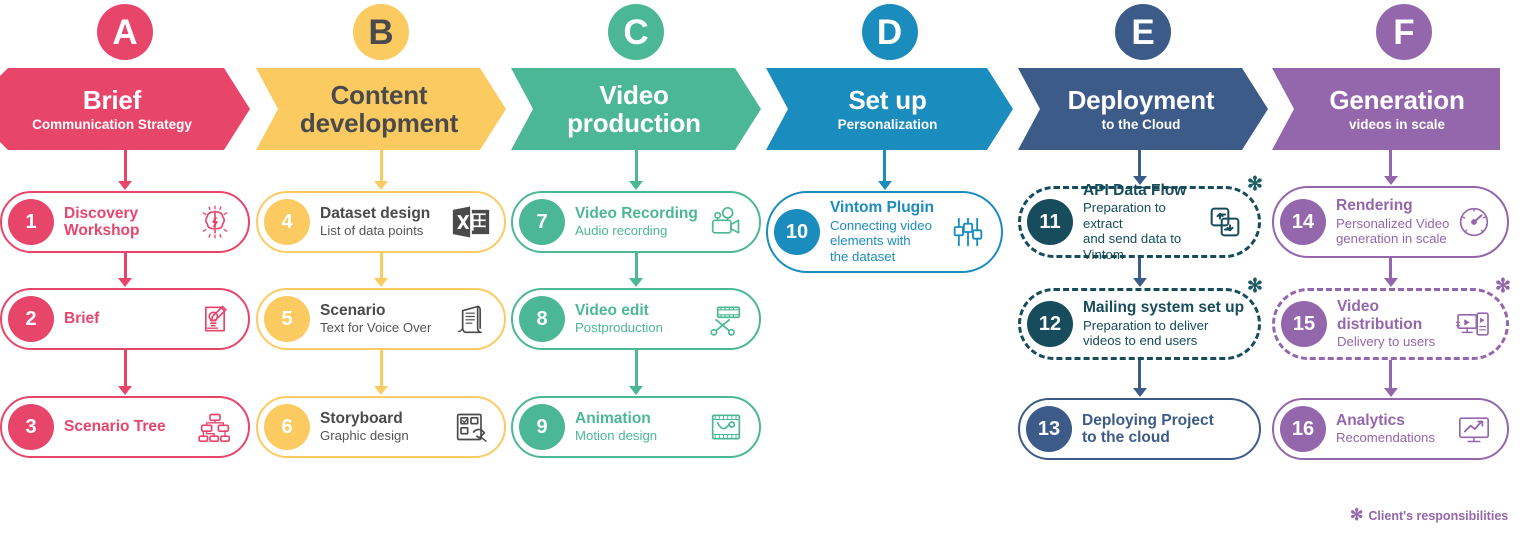 The height and width of the screenshot is (537, 1536). I want to click on header-to-card-arrow-d, so click(884, 170).